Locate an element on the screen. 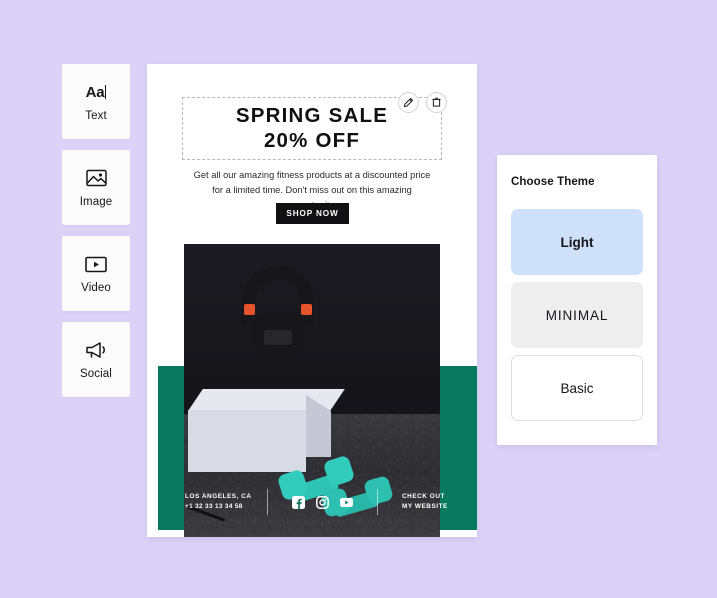 The image size is (717, 598). footer-contact-block: LOS ANGELES, CA +1 32 33 13 34 58 is located at coordinates (226, 502).